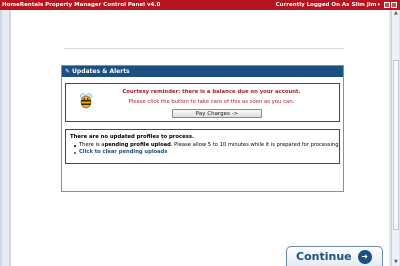  I want to click on panel-title: Updates & Alerts, so click(101, 71).